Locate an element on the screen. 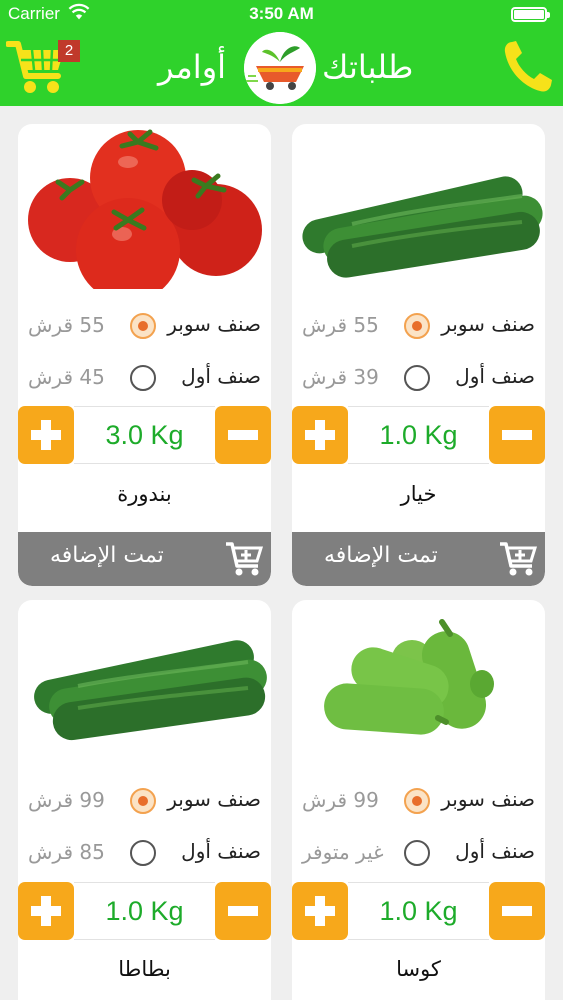  clock: 3:50 AM is located at coordinates (281, 13).